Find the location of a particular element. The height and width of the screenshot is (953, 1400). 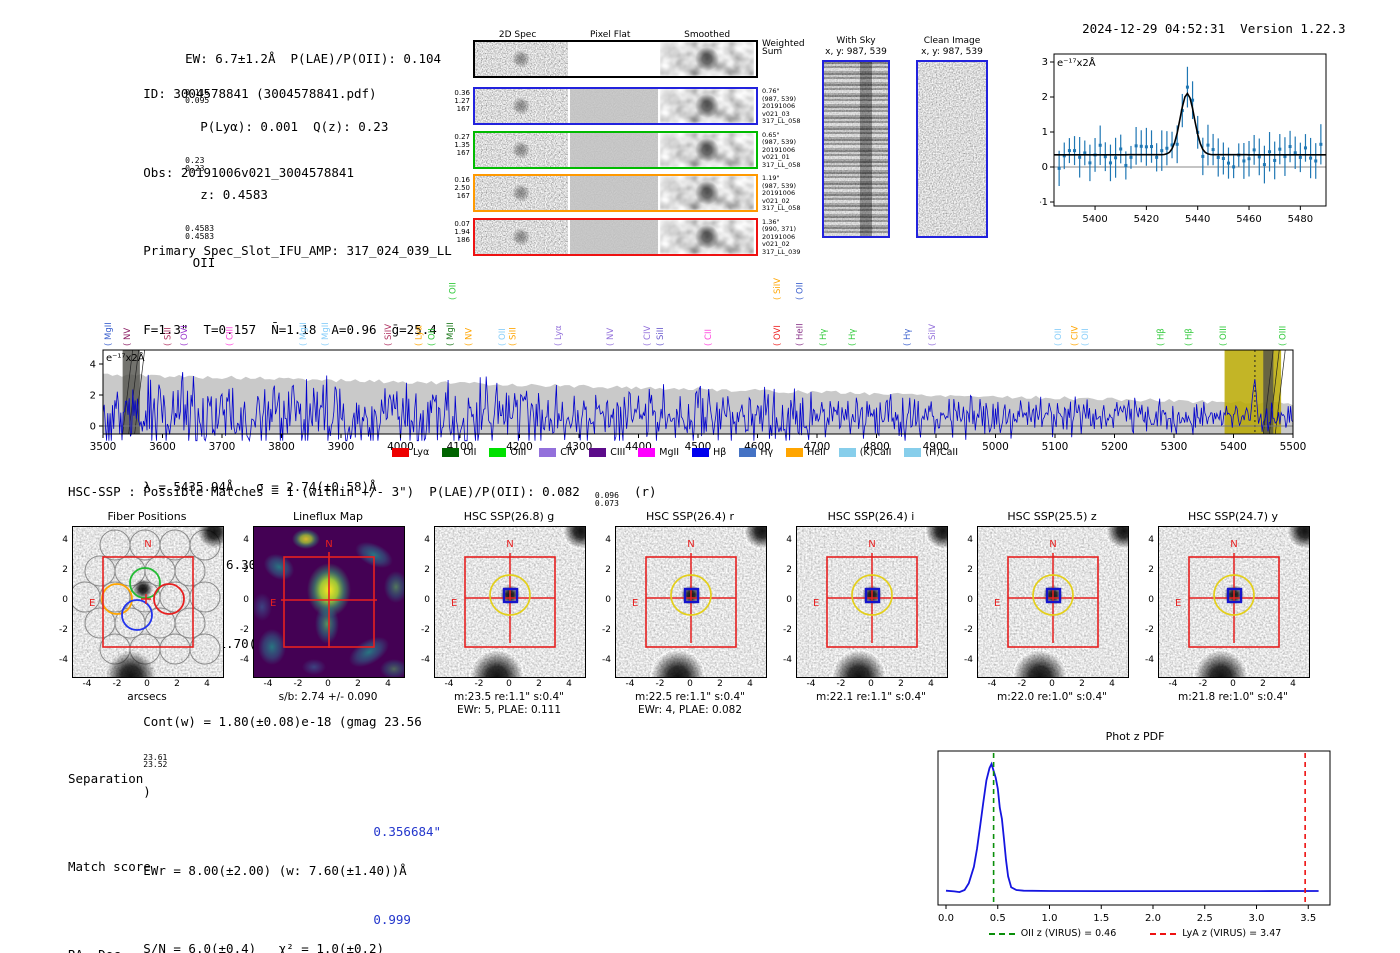

emission-line-label: ( OVI is located at coordinates (778, 335).